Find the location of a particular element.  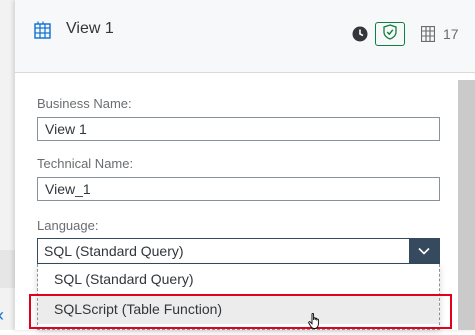

left-panel-tab is located at coordinates (7, 269).